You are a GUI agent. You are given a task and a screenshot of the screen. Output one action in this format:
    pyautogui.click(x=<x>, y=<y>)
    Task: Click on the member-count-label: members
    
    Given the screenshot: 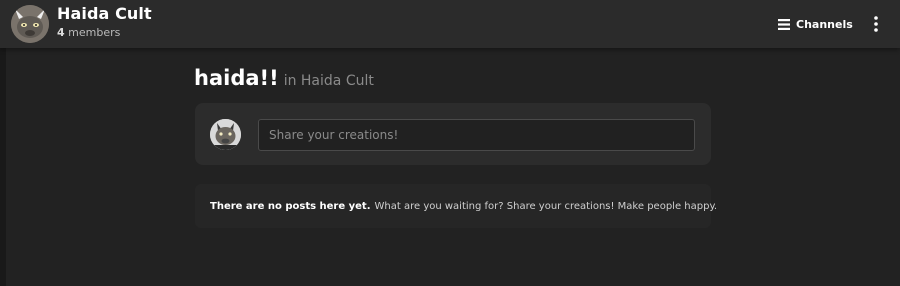 What is the action you would take?
    pyautogui.click(x=94, y=32)
    